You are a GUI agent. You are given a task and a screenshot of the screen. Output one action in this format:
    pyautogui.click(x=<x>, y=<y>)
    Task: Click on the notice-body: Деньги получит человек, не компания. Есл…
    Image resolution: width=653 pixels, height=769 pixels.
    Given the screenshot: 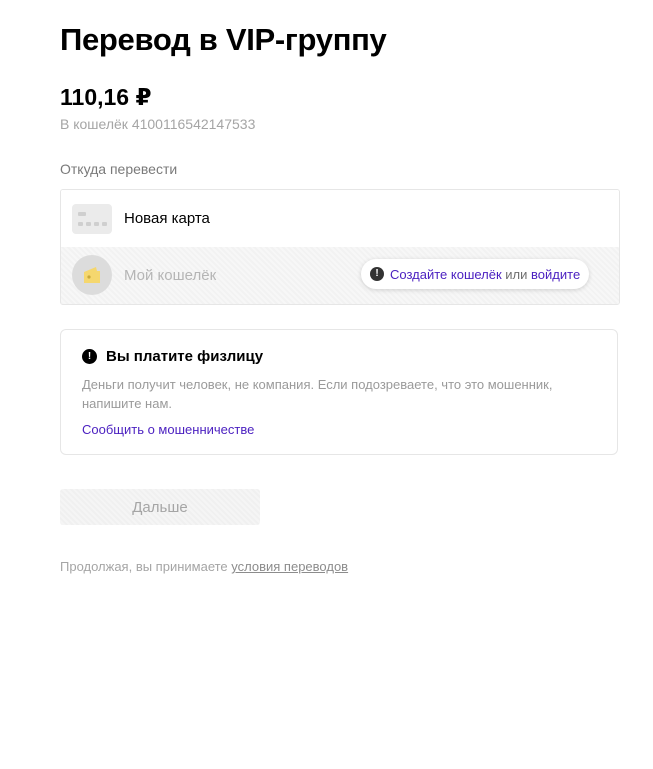 What is the action you would take?
    pyautogui.click(x=317, y=394)
    